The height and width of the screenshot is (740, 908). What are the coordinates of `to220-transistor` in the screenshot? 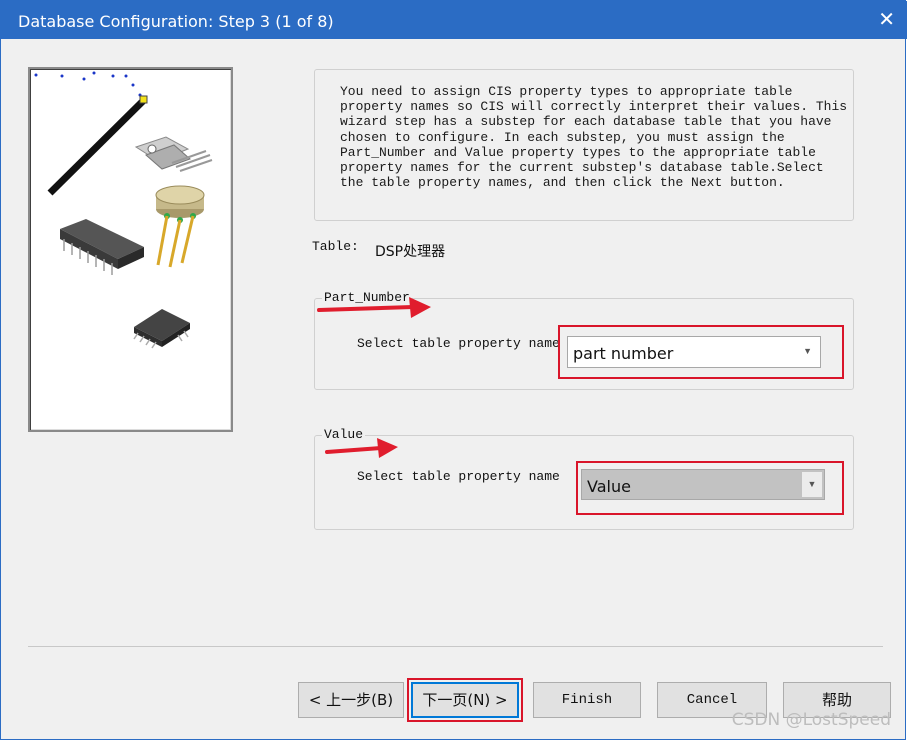 It's located at (173, 154).